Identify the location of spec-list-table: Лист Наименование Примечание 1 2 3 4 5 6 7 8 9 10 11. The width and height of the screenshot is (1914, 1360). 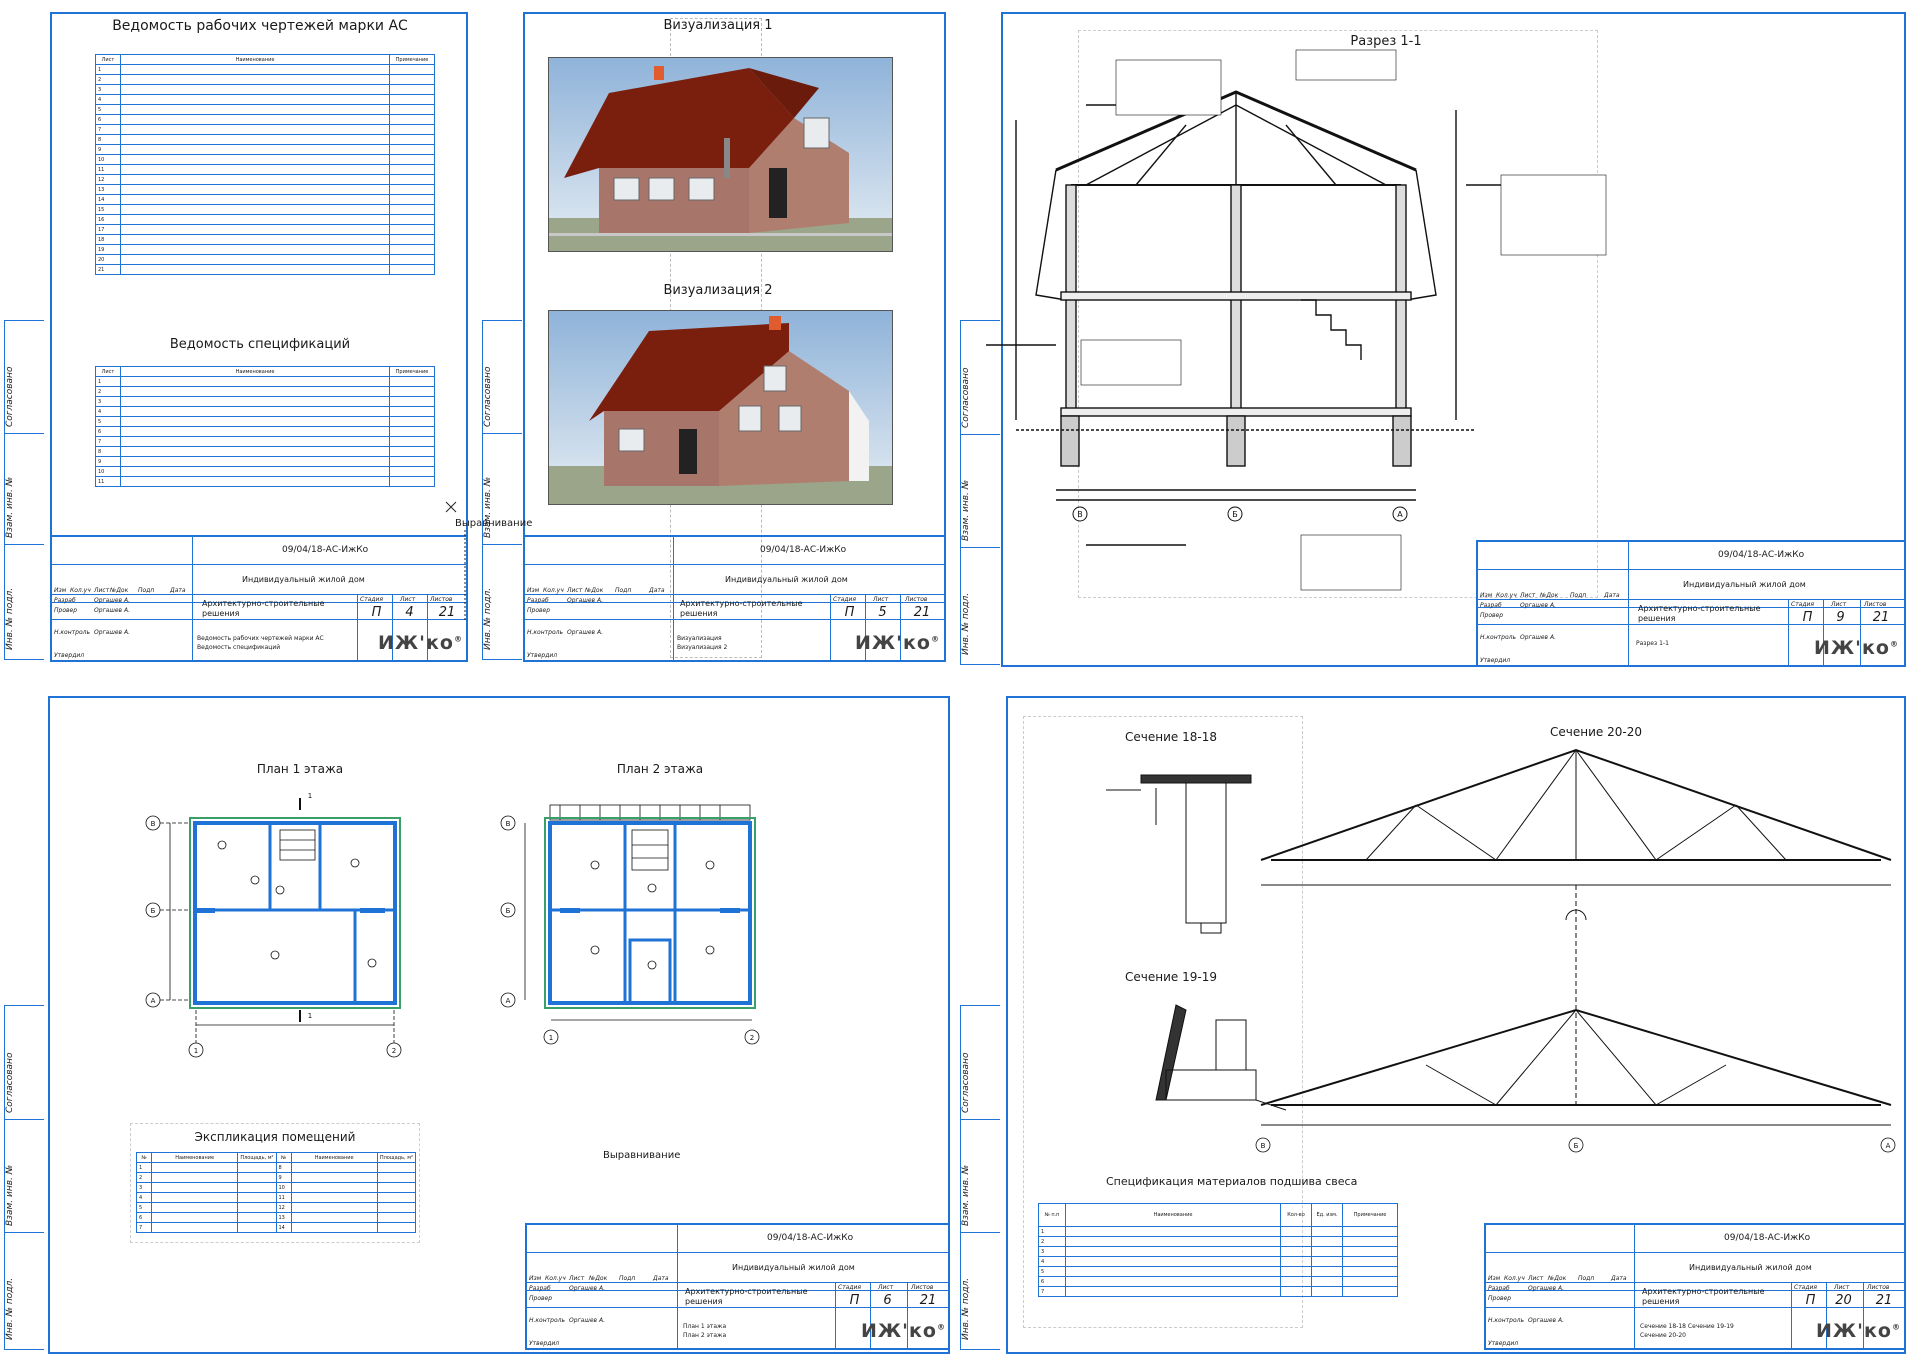
(265, 426).